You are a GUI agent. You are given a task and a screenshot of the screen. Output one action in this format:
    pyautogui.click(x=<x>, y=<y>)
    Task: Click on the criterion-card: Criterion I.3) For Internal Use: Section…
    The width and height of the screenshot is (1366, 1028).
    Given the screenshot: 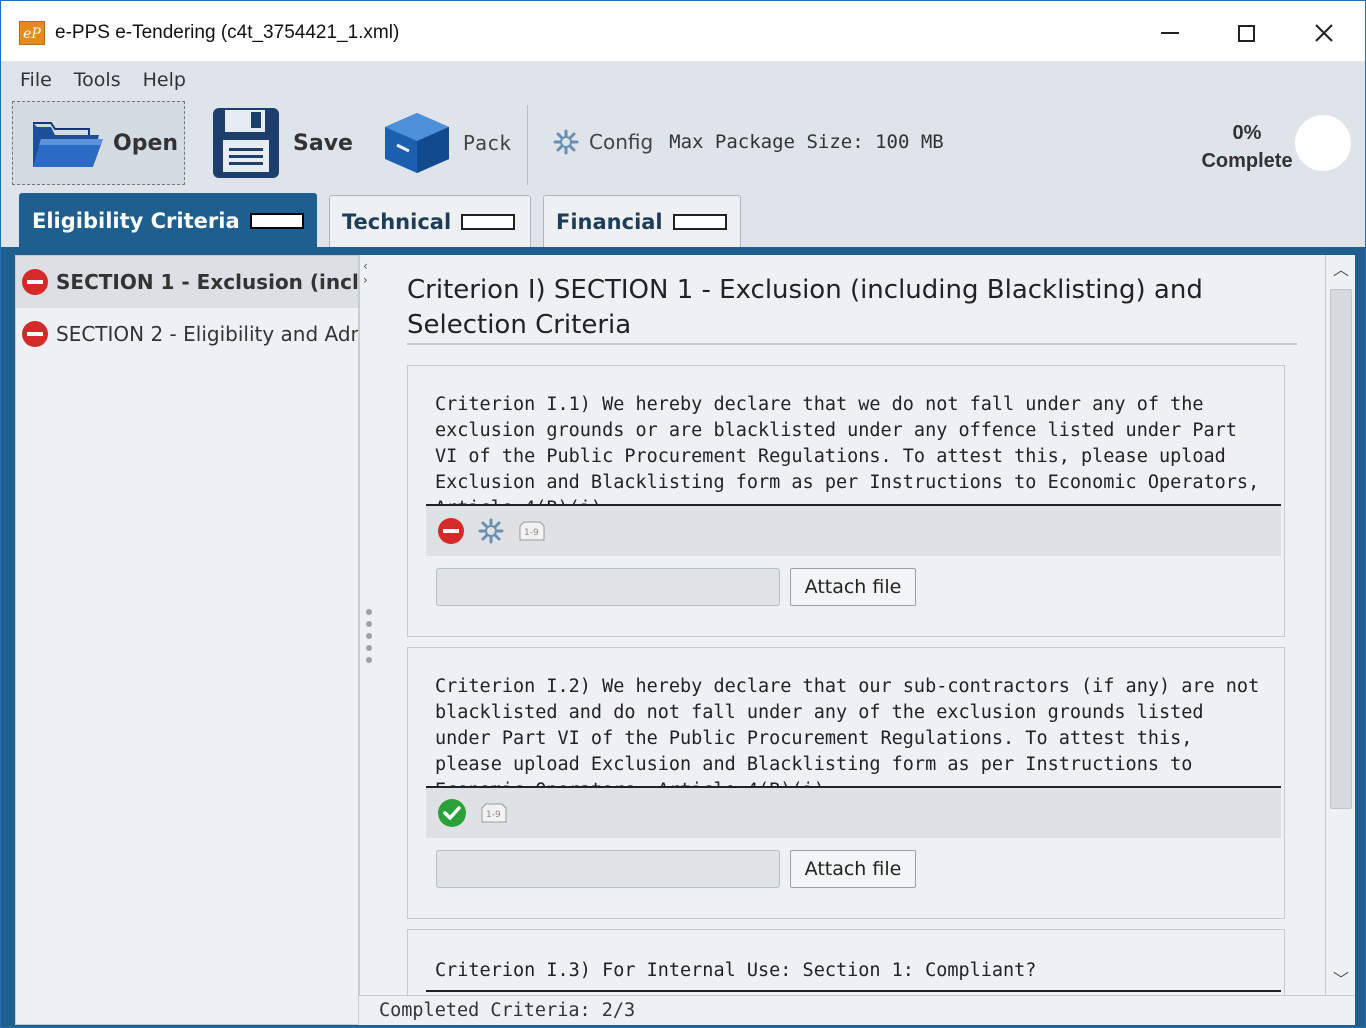 What is the action you would take?
    pyautogui.click(x=846, y=962)
    